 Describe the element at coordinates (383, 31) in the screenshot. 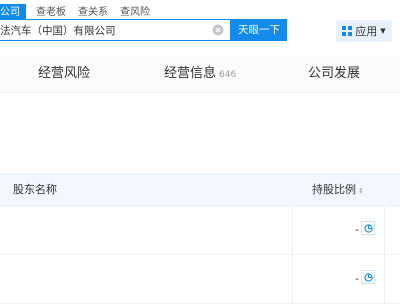

I see `chevron-down-icon: ▼` at that location.